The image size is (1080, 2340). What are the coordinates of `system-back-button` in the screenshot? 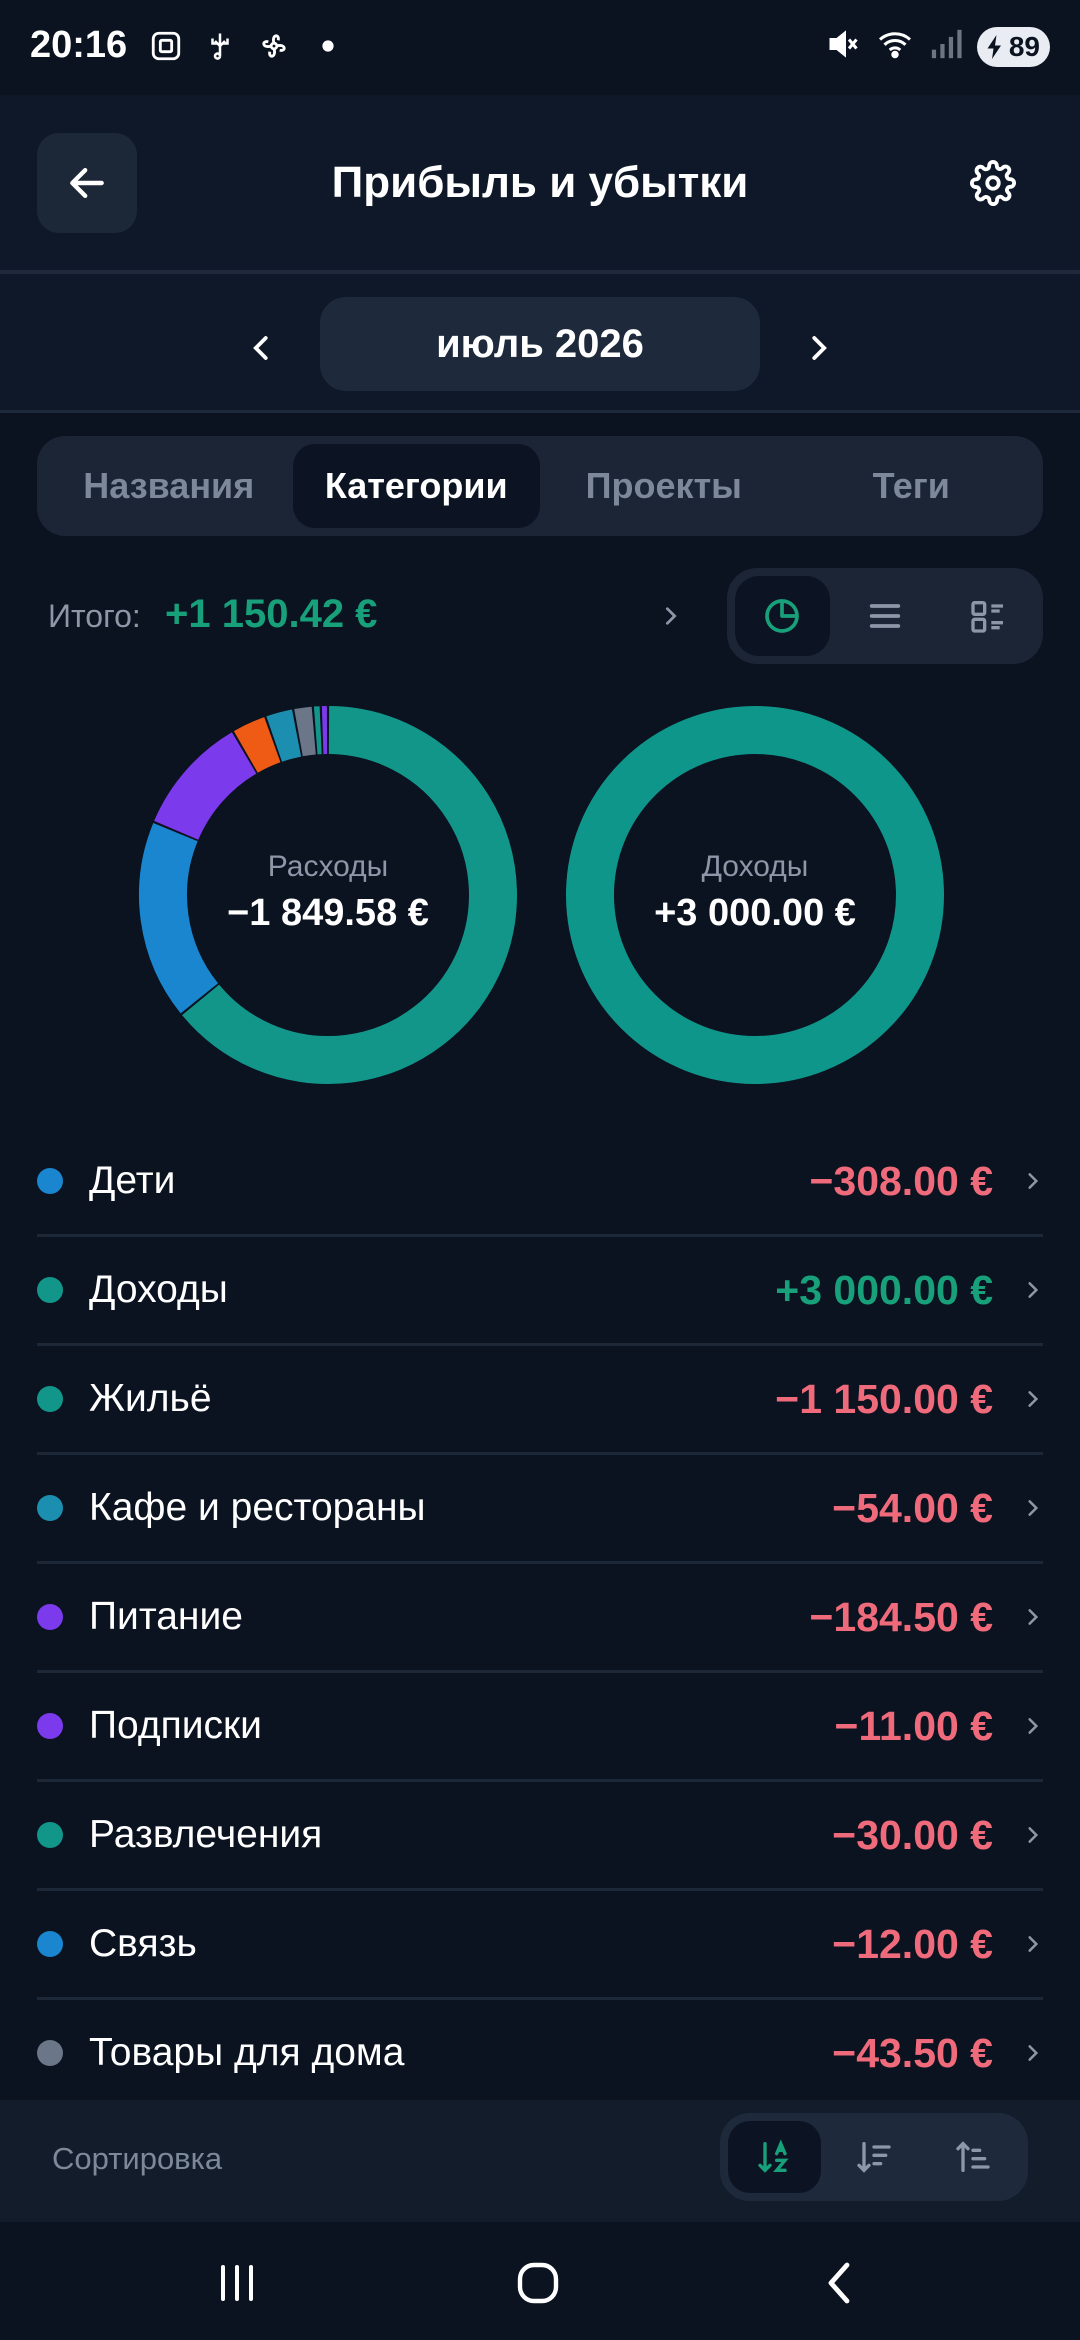 It's located at (841, 2283).